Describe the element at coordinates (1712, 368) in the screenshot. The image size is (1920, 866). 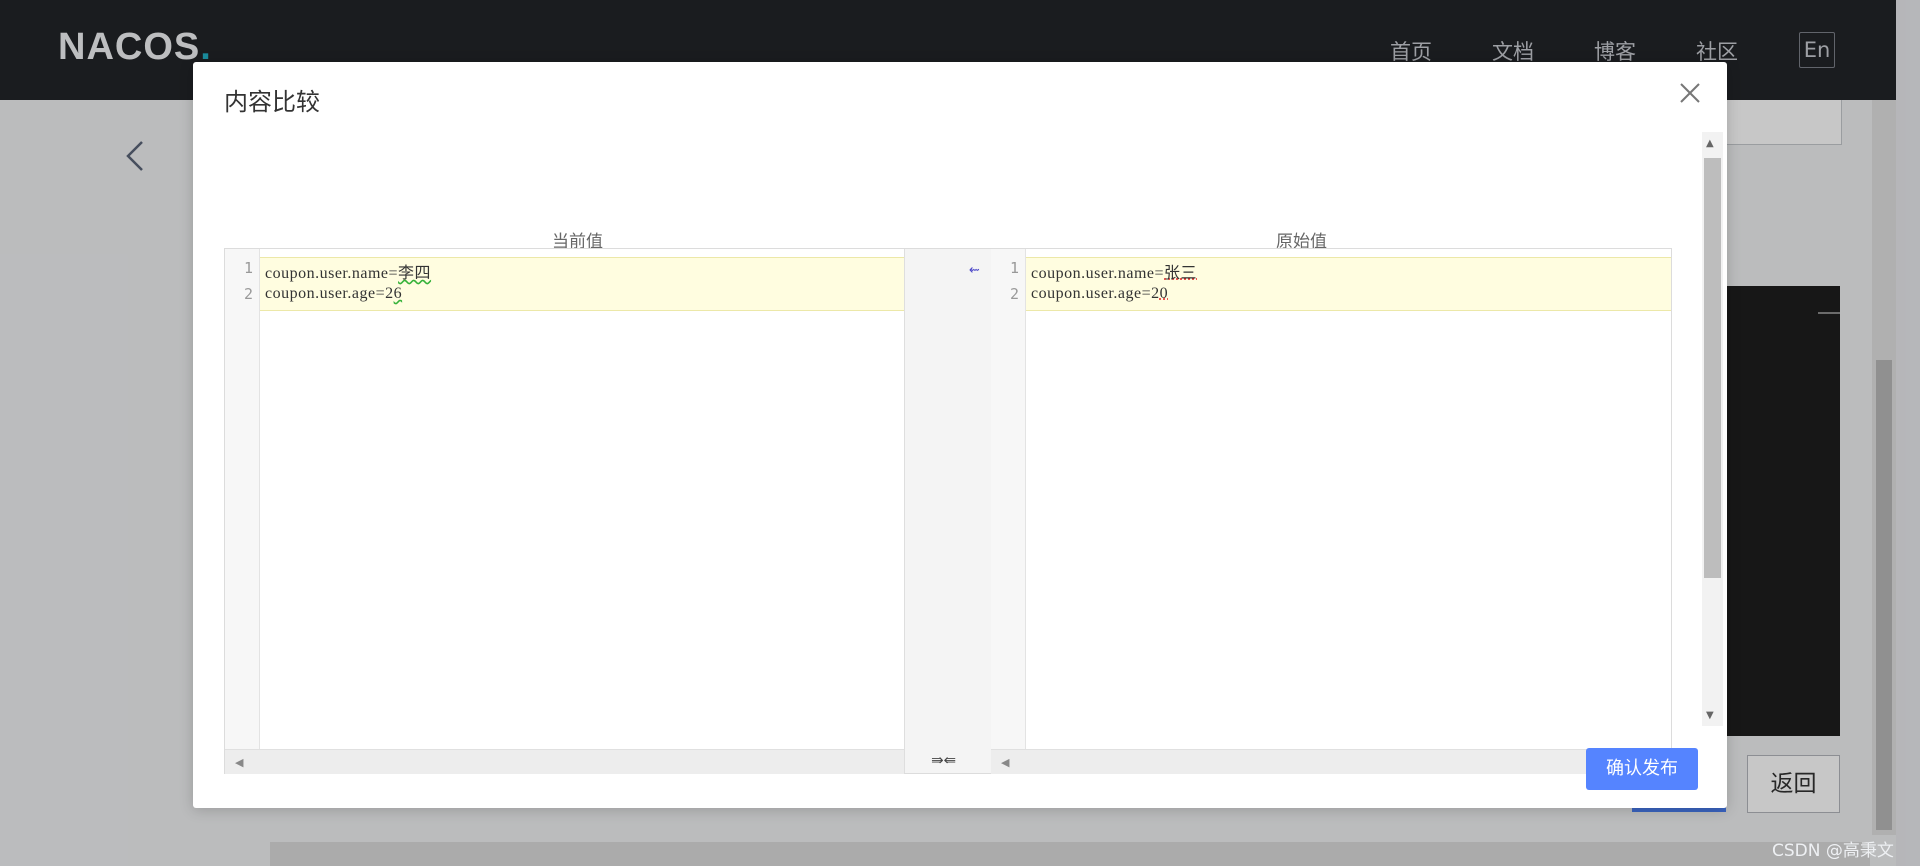
I see `dialog-vertical-scroll-thumb` at that location.